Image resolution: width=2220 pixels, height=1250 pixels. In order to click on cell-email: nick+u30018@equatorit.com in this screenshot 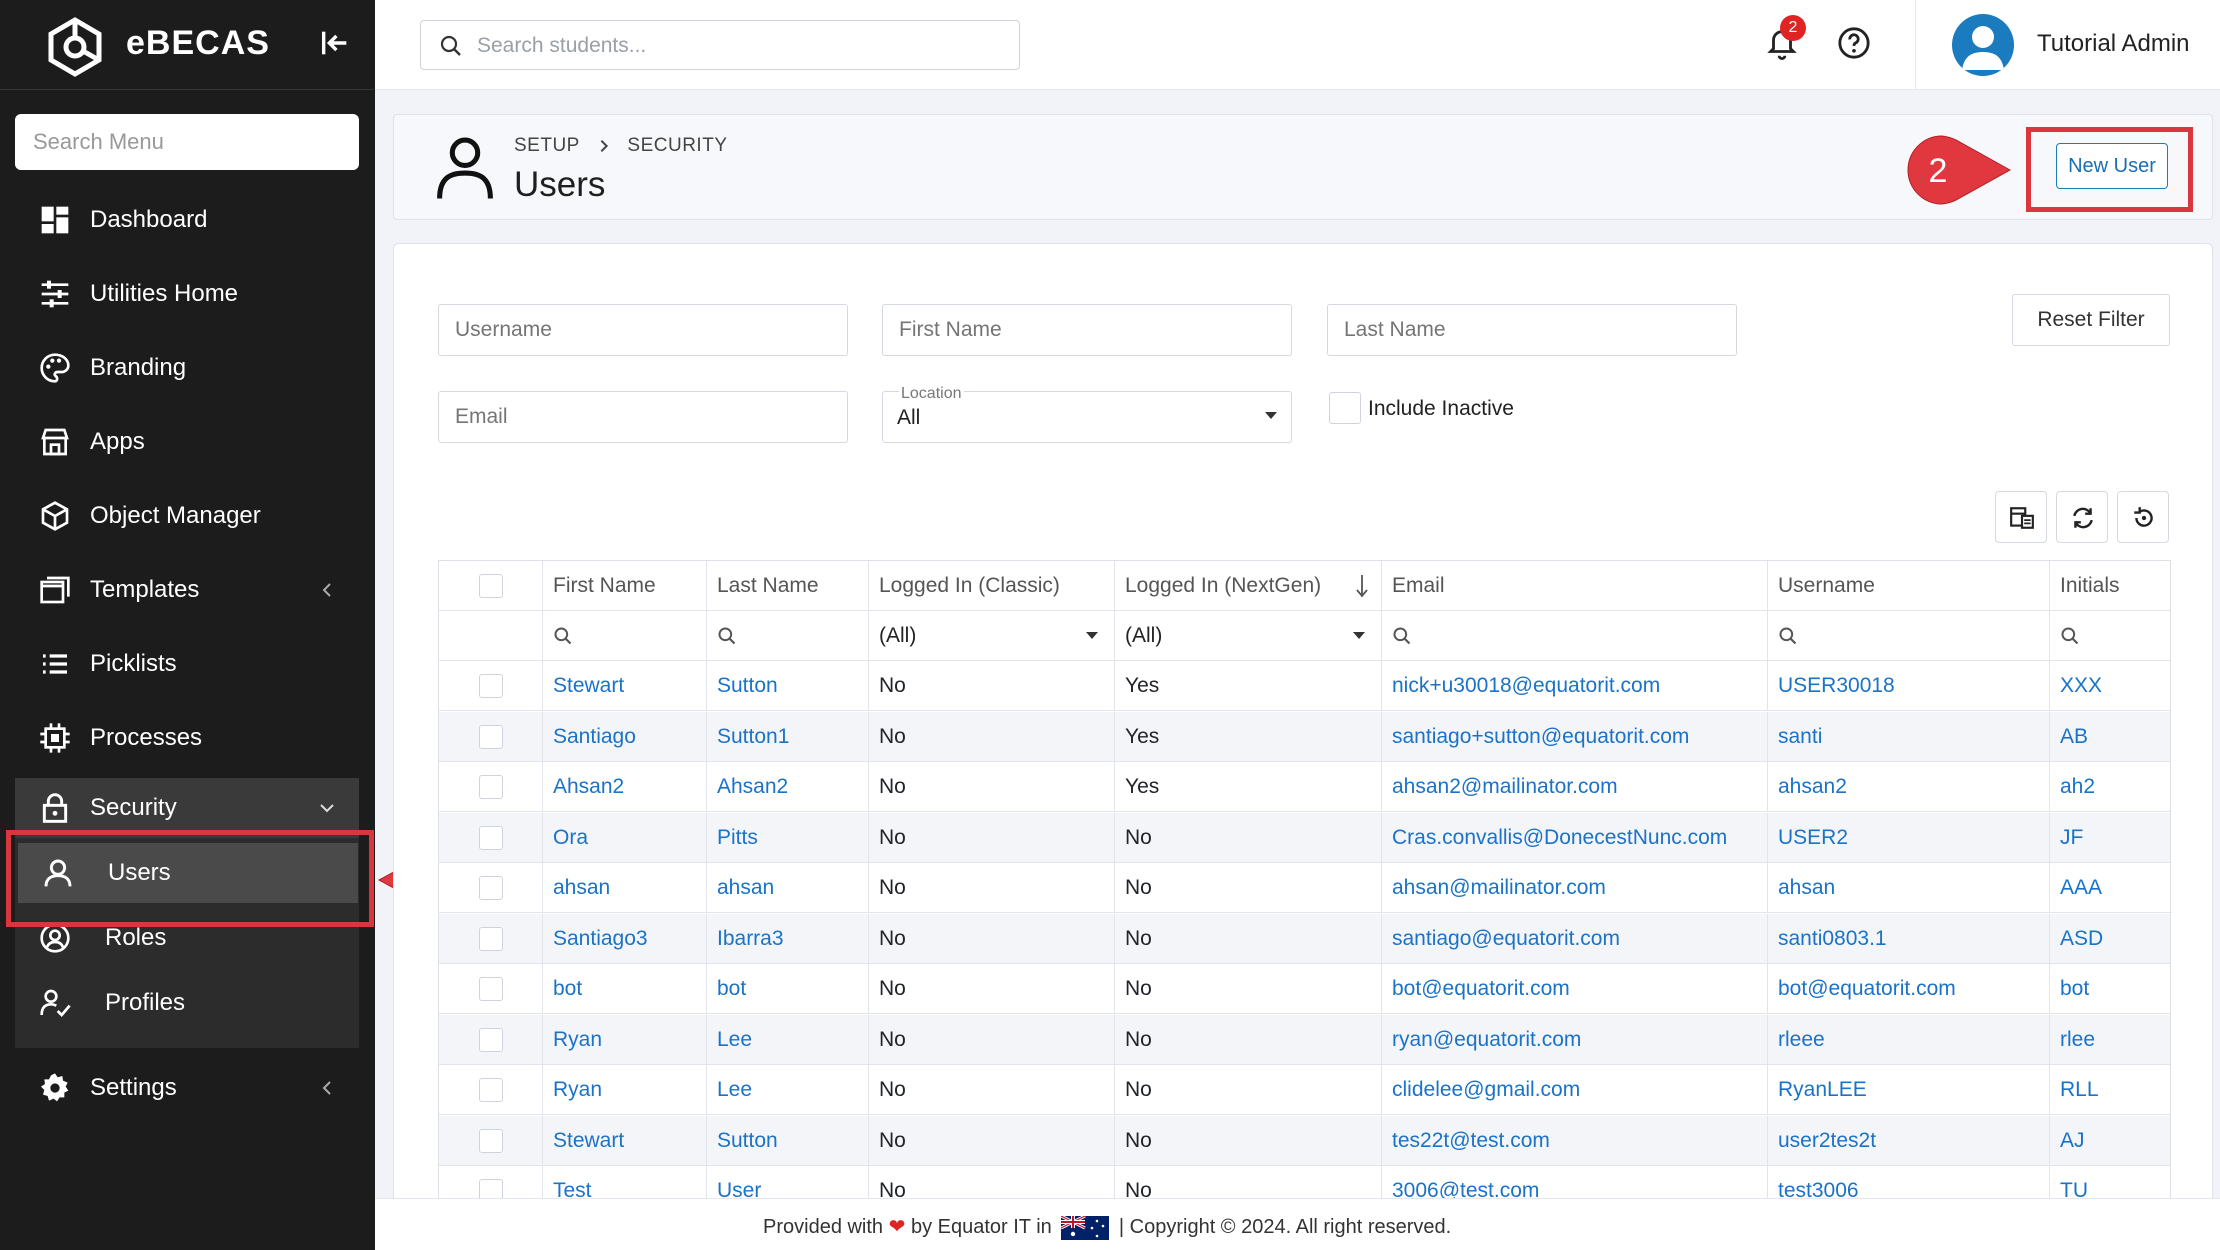, I will do `click(1575, 686)`.